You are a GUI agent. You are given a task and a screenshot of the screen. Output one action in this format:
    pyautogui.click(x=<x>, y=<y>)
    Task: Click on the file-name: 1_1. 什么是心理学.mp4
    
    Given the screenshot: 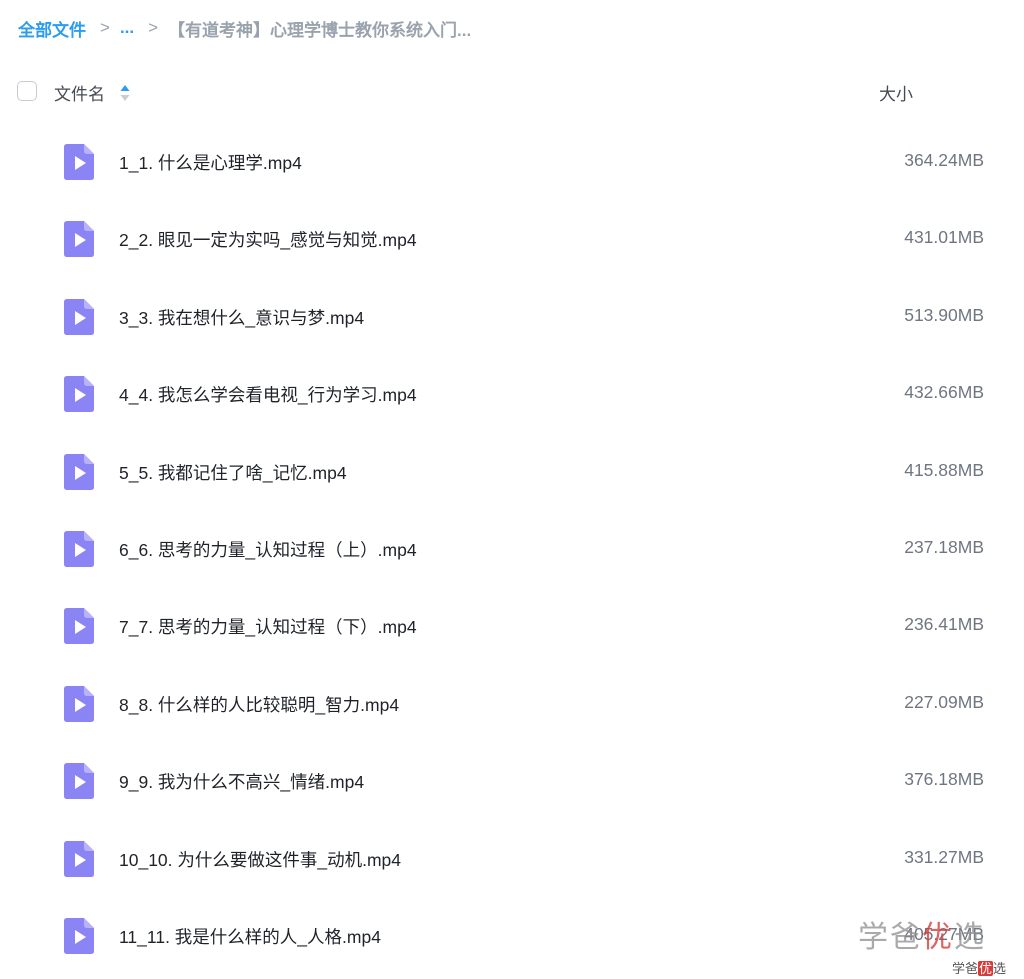 What is the action you would take?
    pyautogui.click(x=210, y=162)
    